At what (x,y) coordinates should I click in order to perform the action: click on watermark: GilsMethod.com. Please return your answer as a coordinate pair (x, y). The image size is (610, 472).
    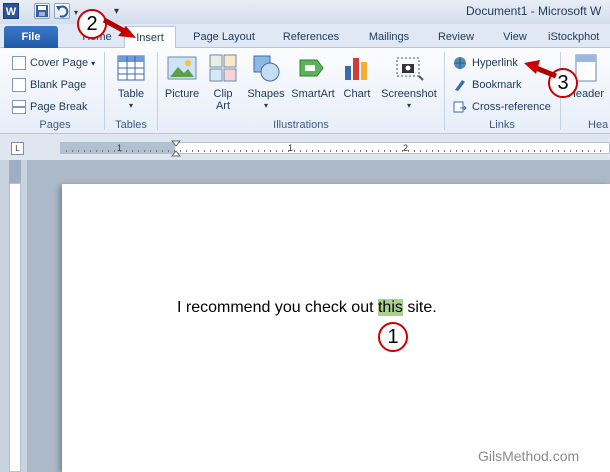
    Looking at the image, I should click on (529, 456).